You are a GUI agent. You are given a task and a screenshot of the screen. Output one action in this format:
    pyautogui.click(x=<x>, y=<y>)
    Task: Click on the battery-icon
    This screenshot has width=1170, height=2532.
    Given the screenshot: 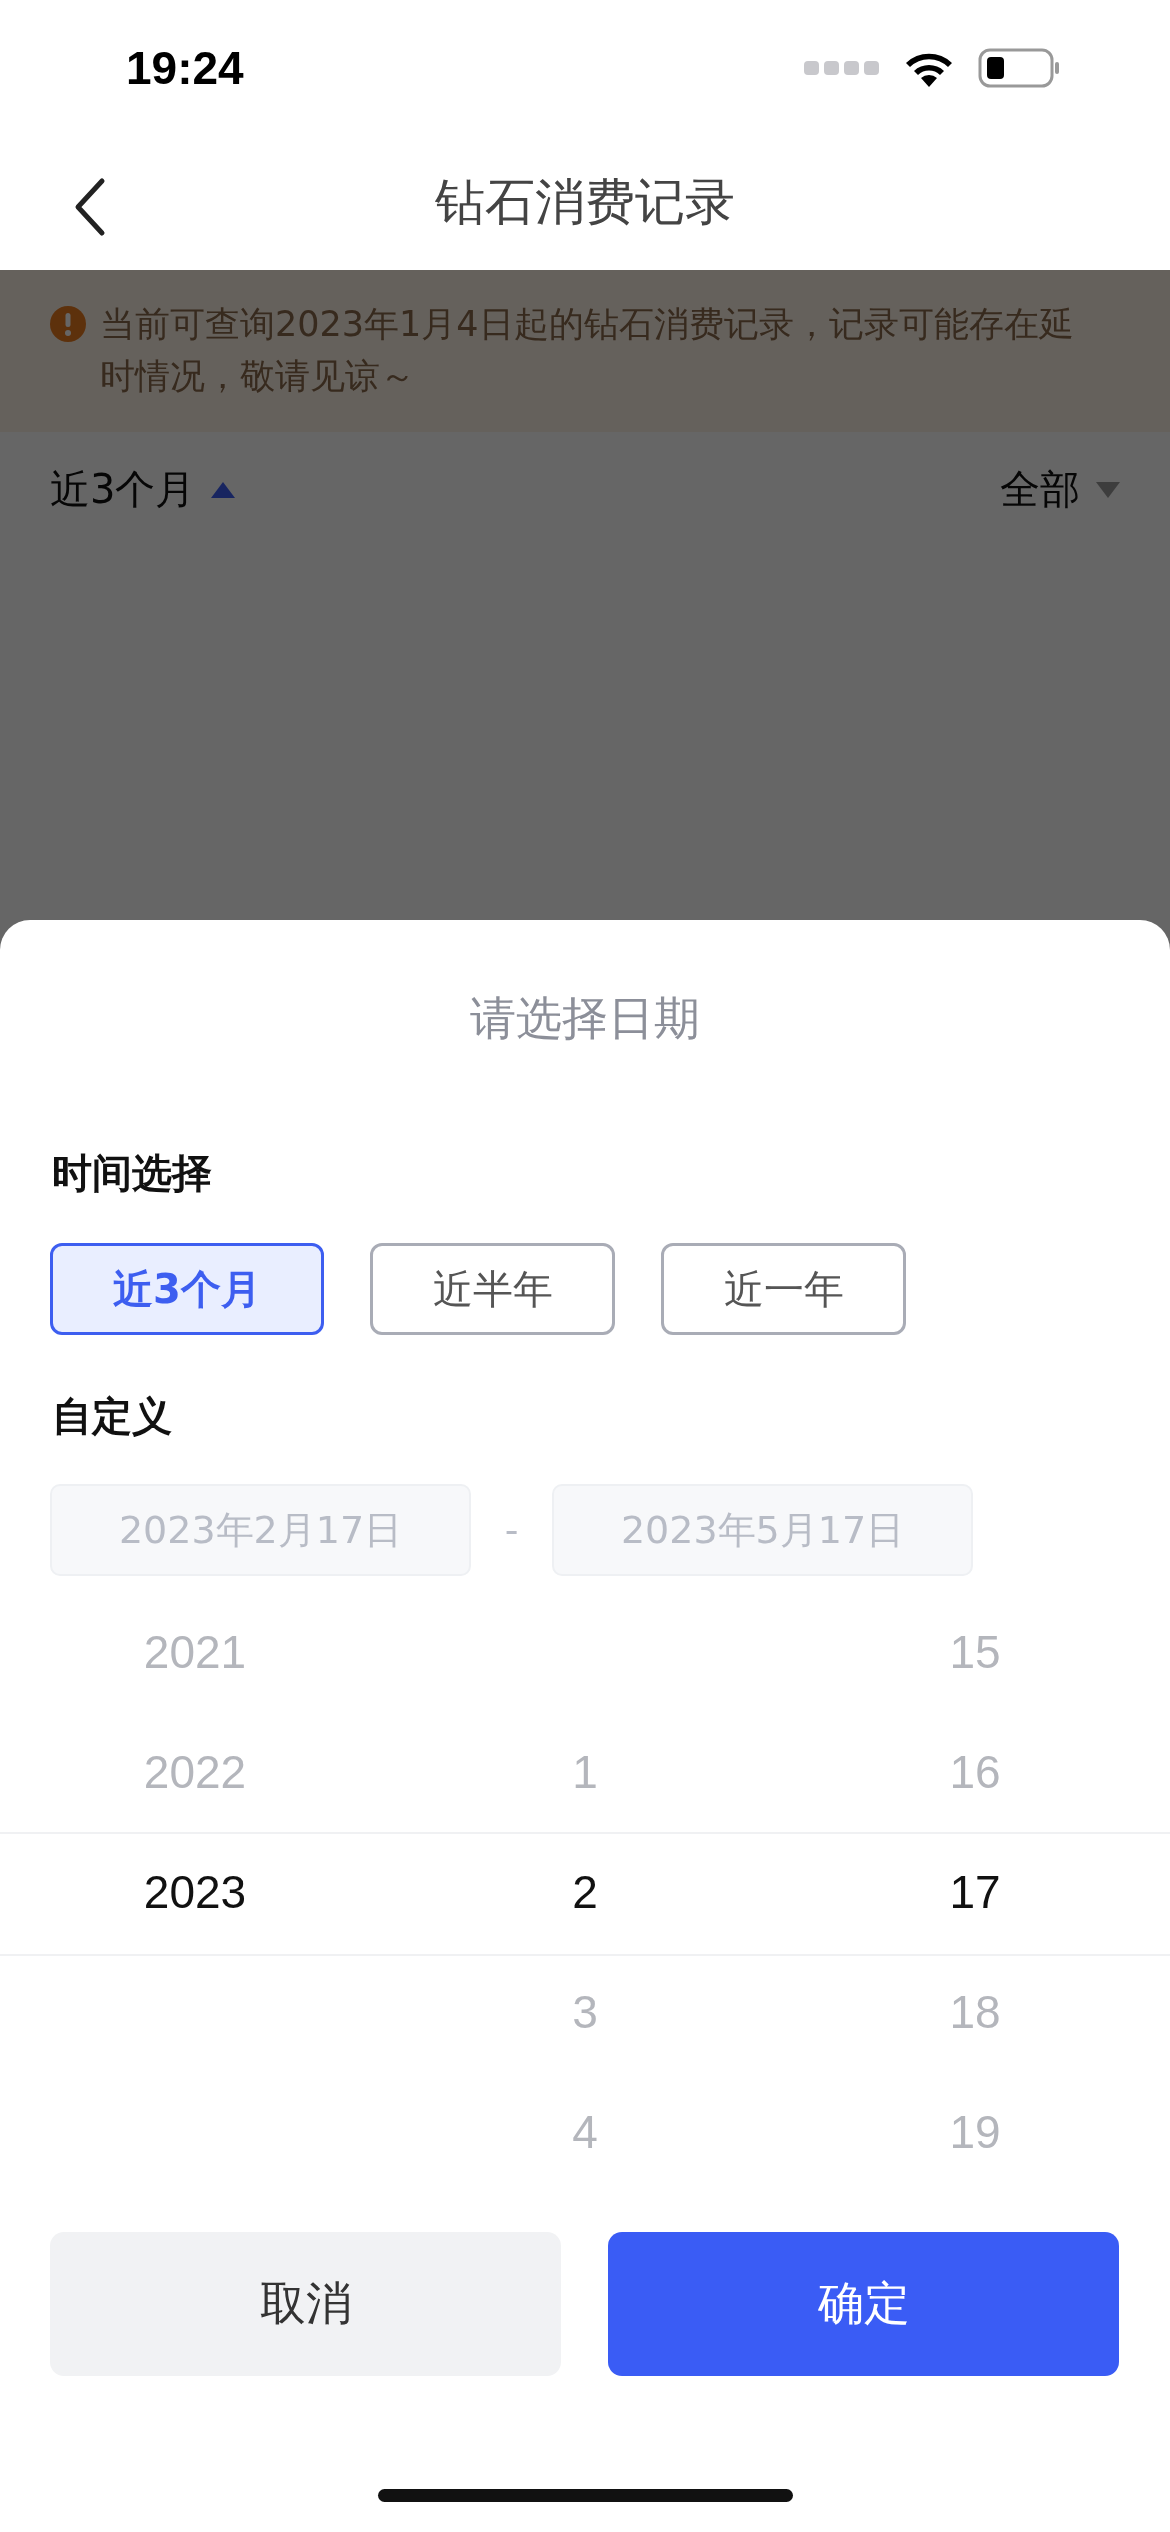 What is the action you would take?
    pyautogui.click(x=1019, y=67)
    